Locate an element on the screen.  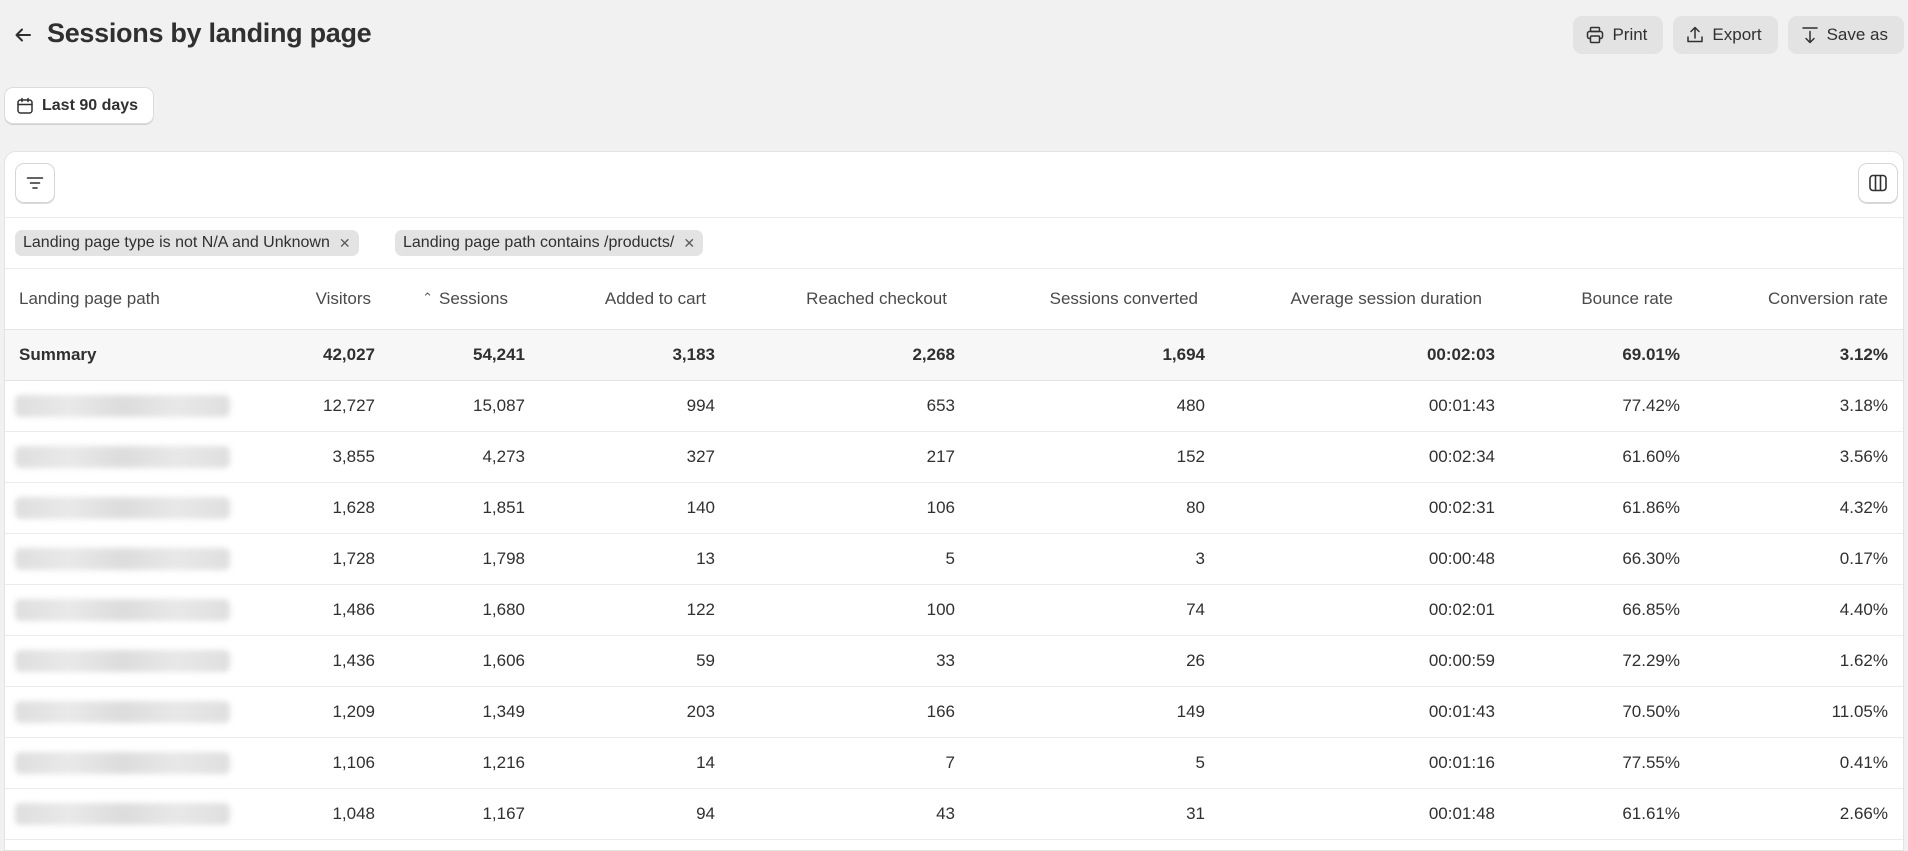
summary-reached-checkout: 2,268 is located at coordinates (835, 355).